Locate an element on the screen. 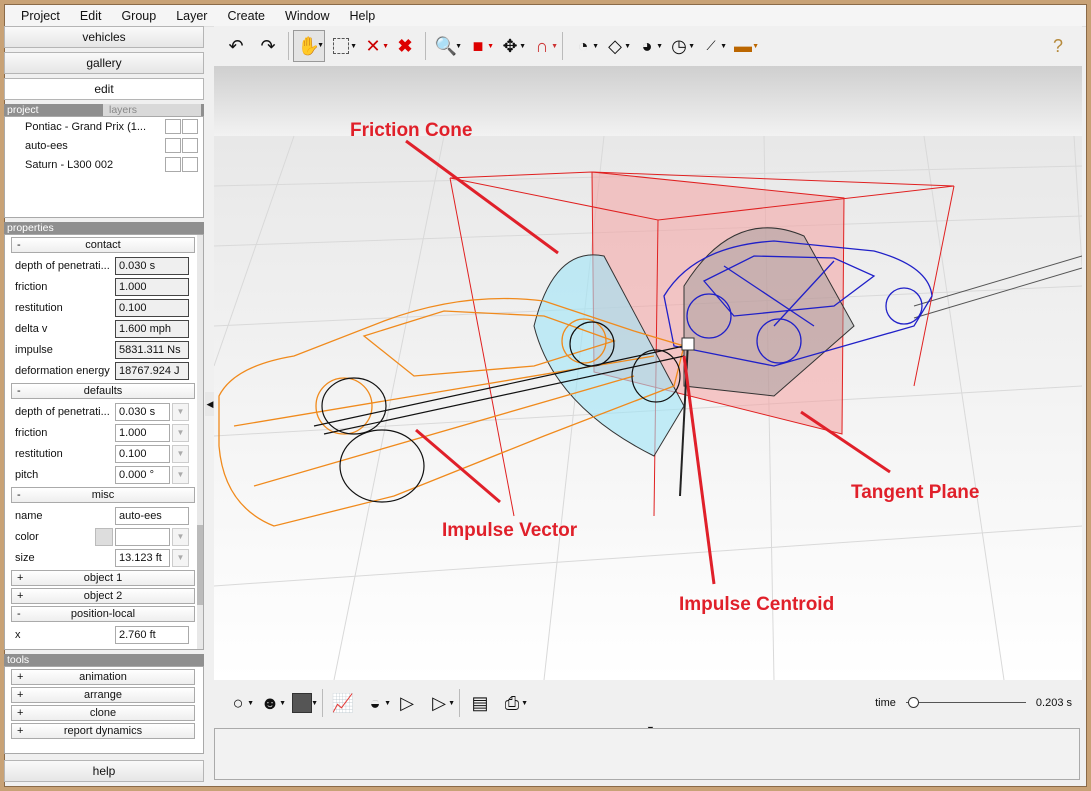 This screenshot has height=791, width=1091. menu-help: Help is located at coordinates (362, 16).